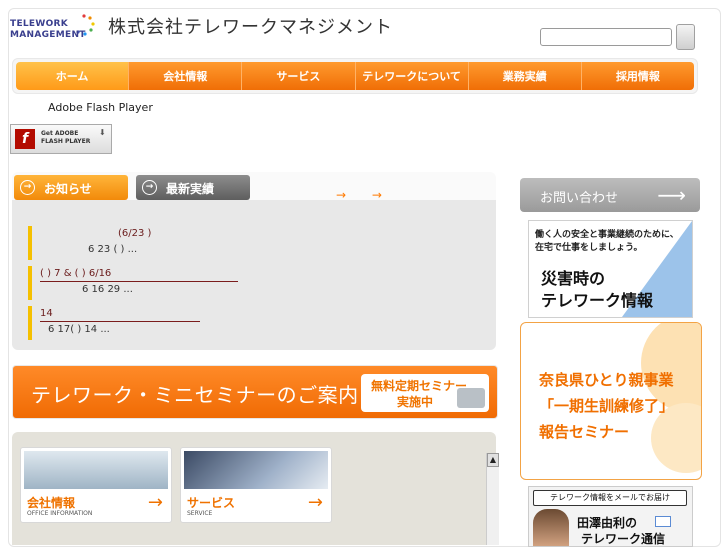  Describe the element at coordinates (607, 235) in the screenshot. I see `disaster-line1: 働く人の安全と事業継続のために、` at that location.